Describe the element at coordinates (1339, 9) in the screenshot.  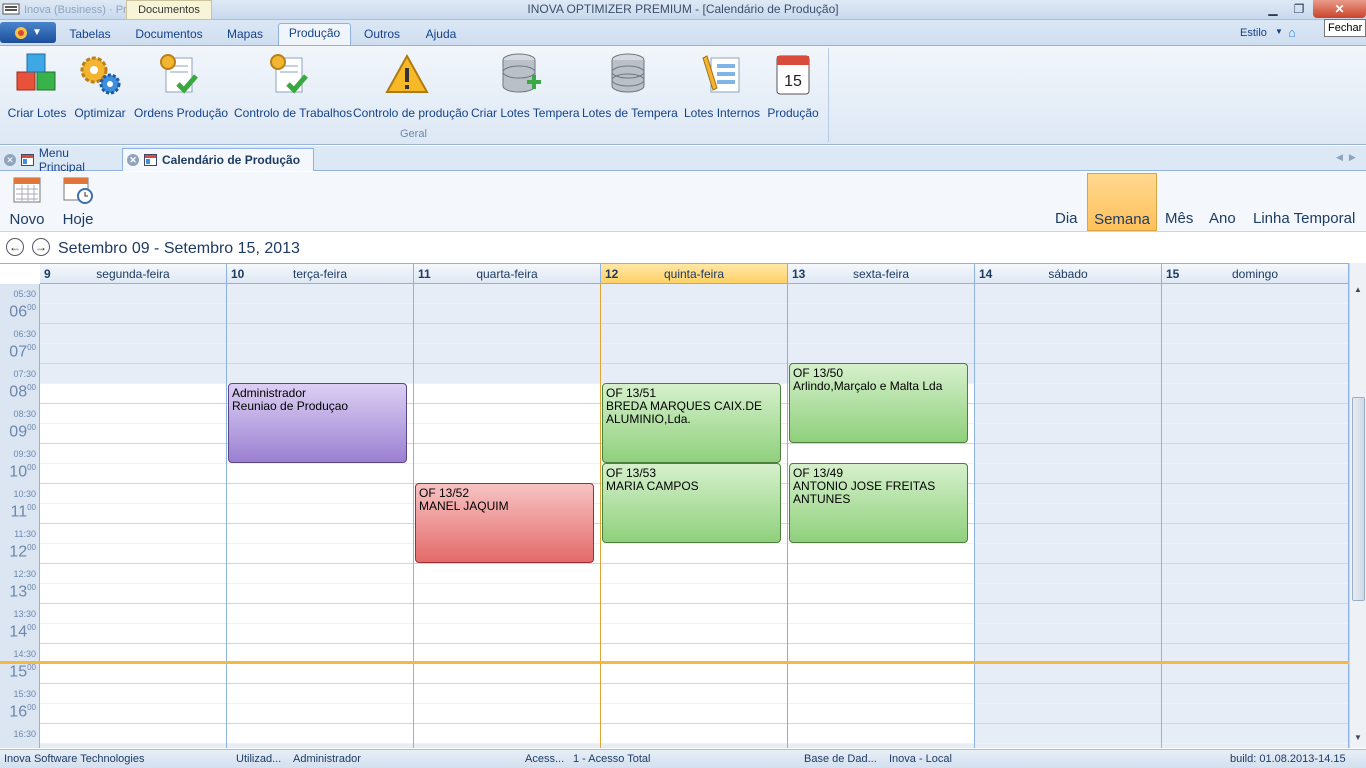
I see `close-button: ✕` at that location.